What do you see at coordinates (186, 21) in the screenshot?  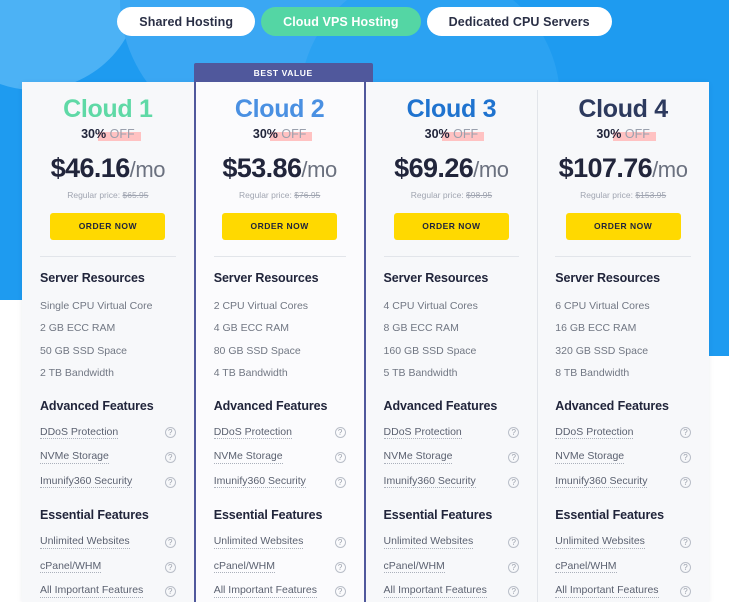 I see `tab-shared-hosting: Shared Hosting` at bounding box center [186, 21].